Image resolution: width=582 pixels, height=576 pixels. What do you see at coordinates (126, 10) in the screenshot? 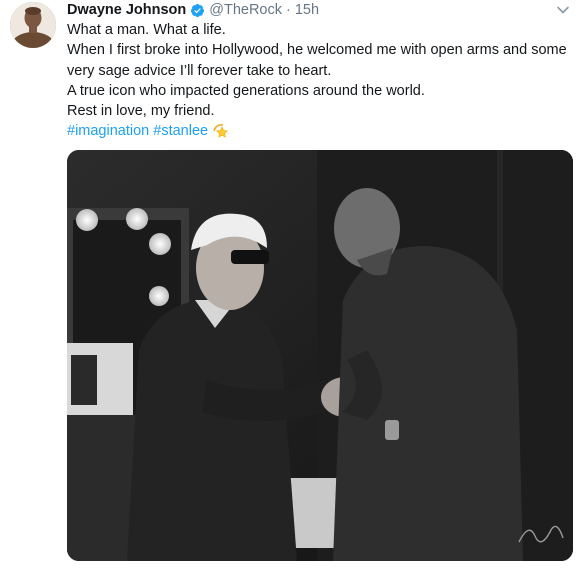
I see `author-name: Dwayne Johnson` at bounding box center [126, 10].